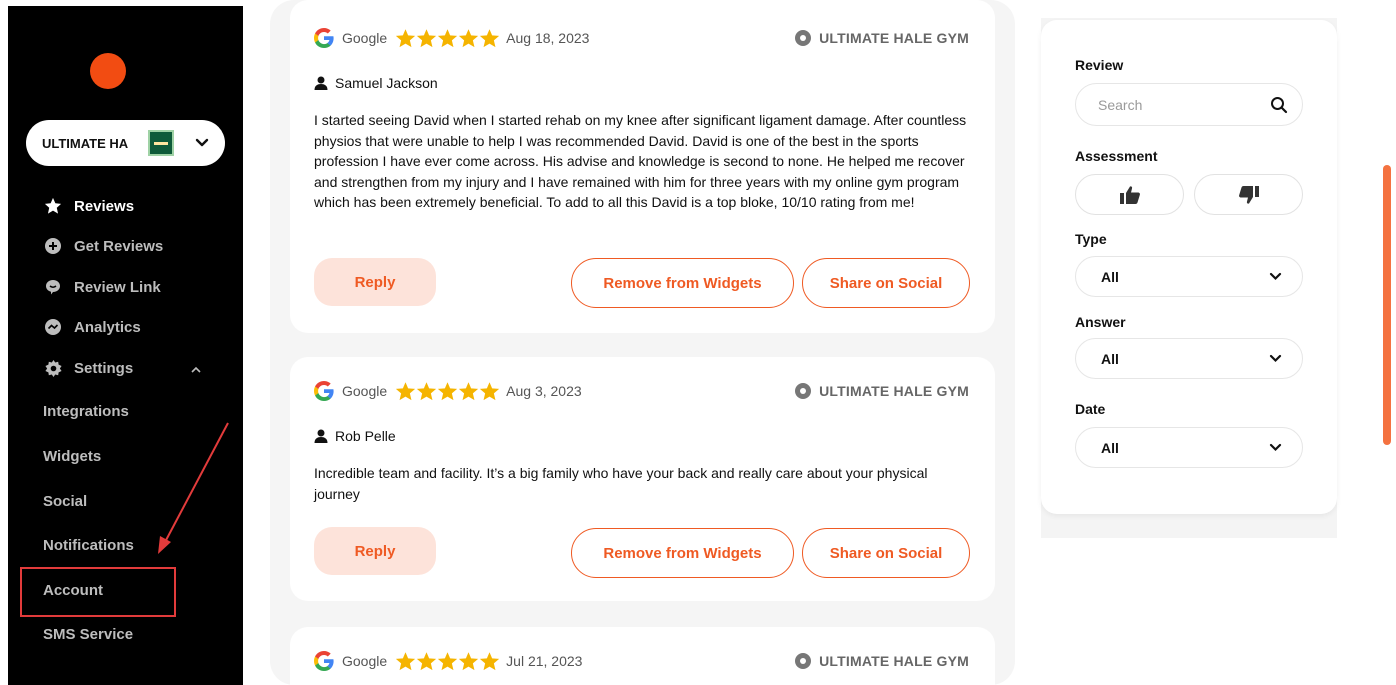 This screenshot has width=1396, height=685. I want to click on sidebar-item-notifications: Notifications, so click(88, 545).